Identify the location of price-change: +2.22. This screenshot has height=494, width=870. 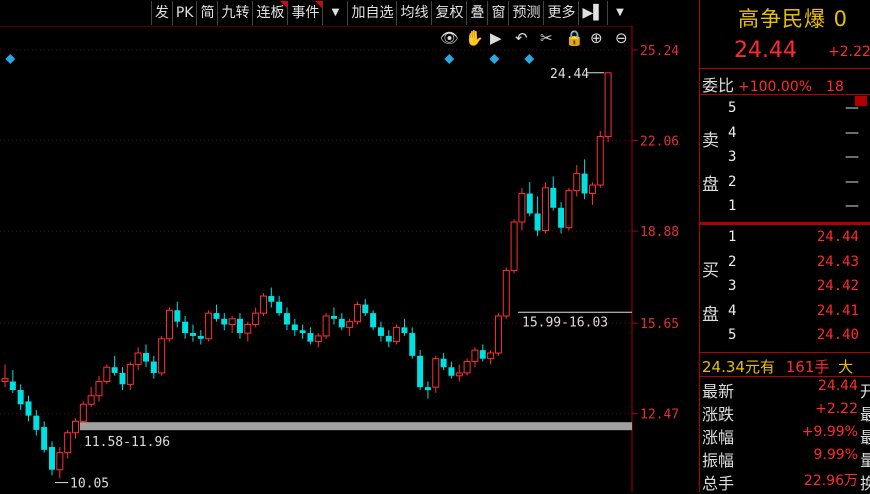
(849, 52).